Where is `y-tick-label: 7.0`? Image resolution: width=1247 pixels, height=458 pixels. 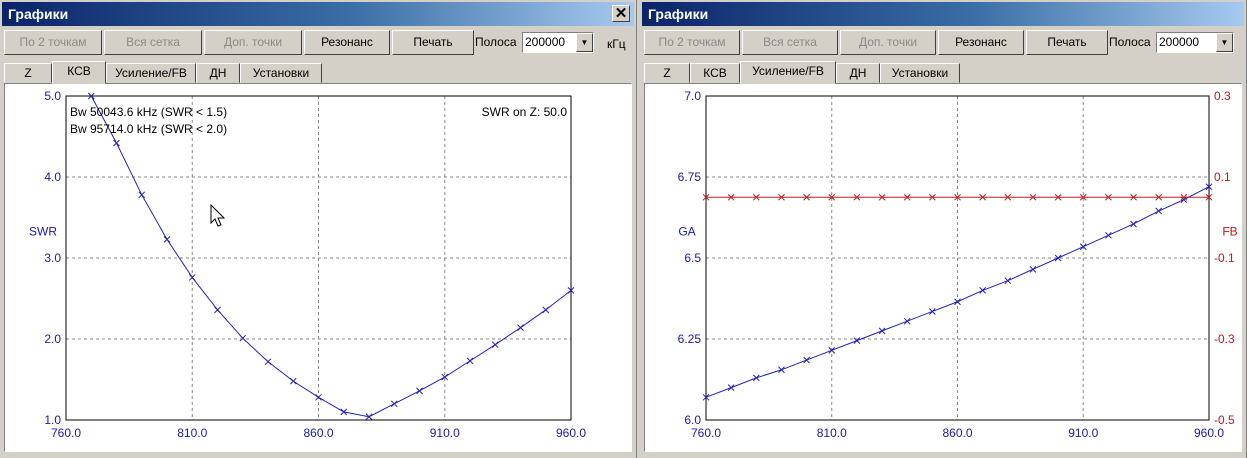 y-tick-label: 7.0 is located at coordinates (692, 96).